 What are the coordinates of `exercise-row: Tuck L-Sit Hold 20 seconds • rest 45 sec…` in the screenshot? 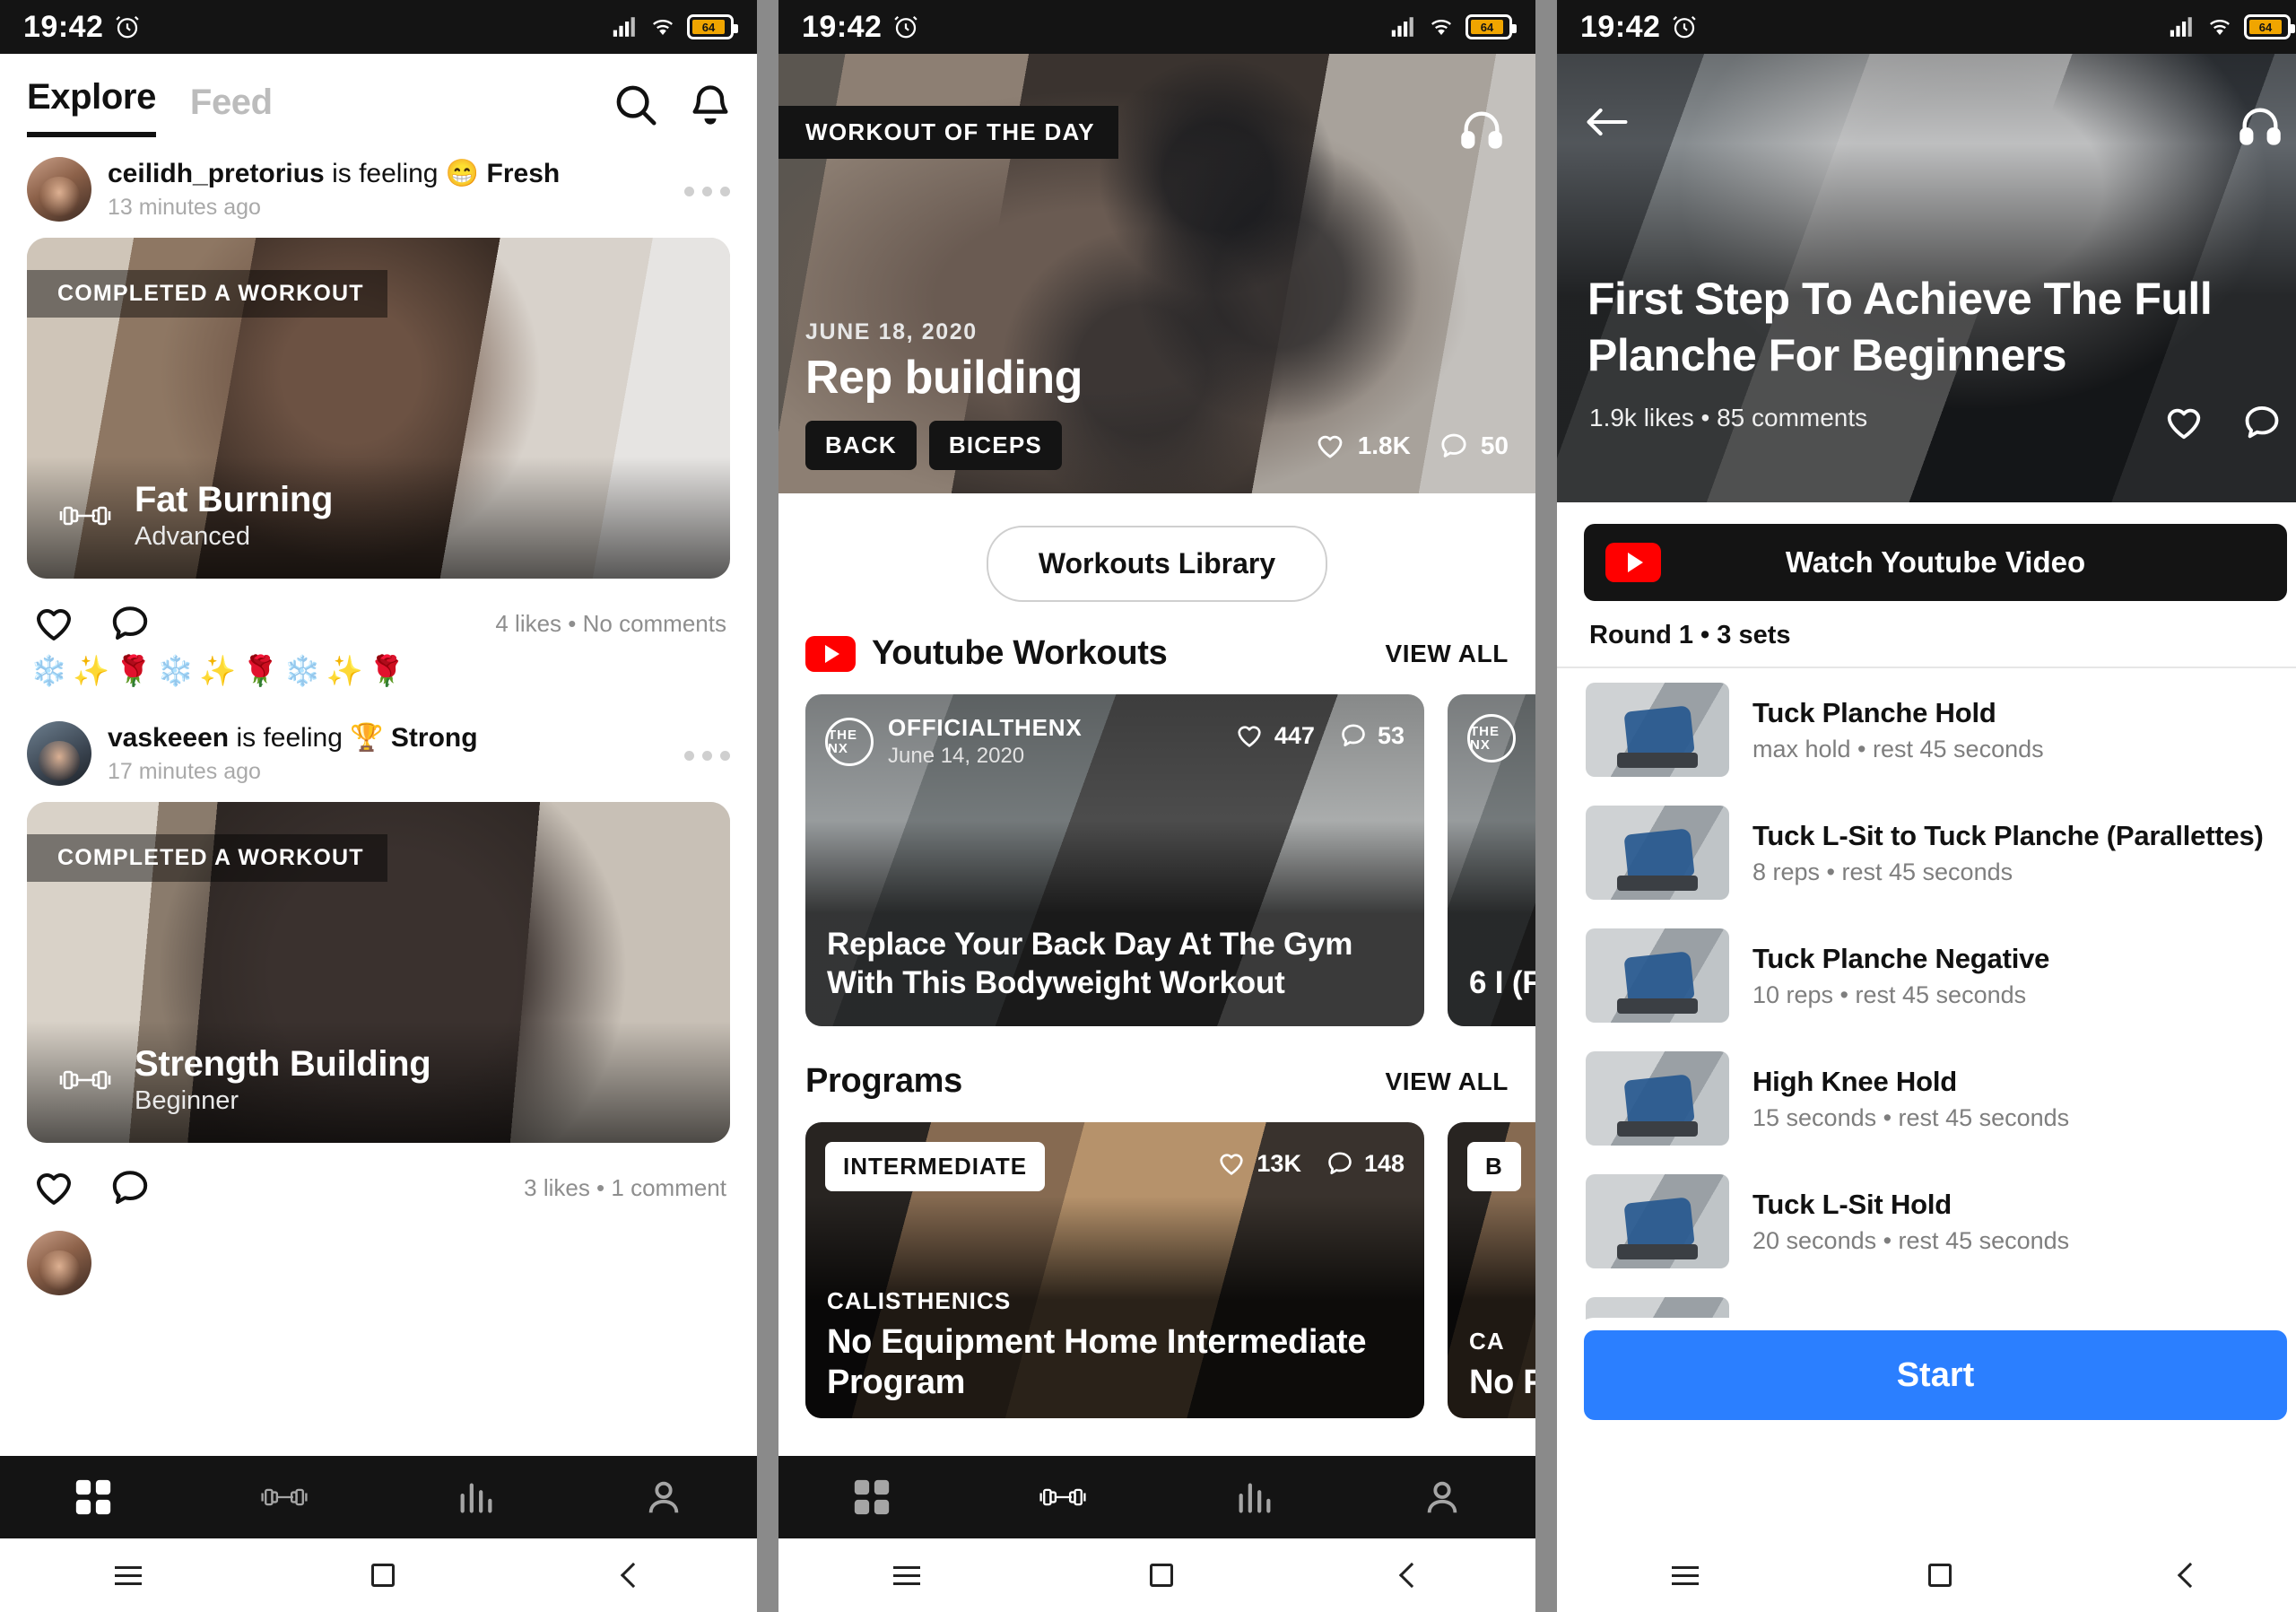 It's located at (1926, 1221).